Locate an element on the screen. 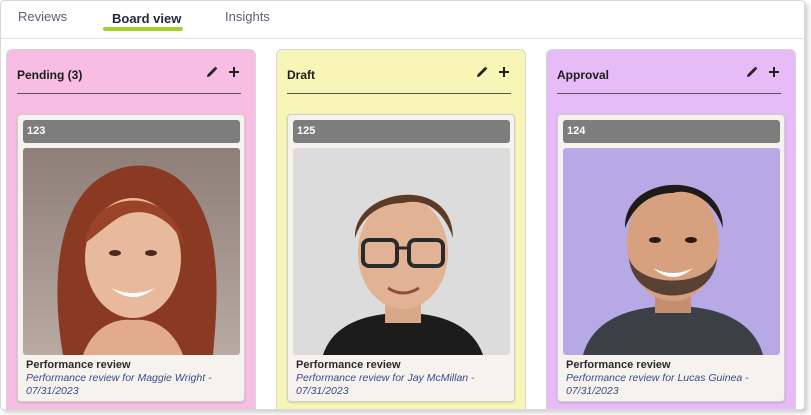 The image size is (811, 415). card-id: 125 is located at coordinates (401, 131).